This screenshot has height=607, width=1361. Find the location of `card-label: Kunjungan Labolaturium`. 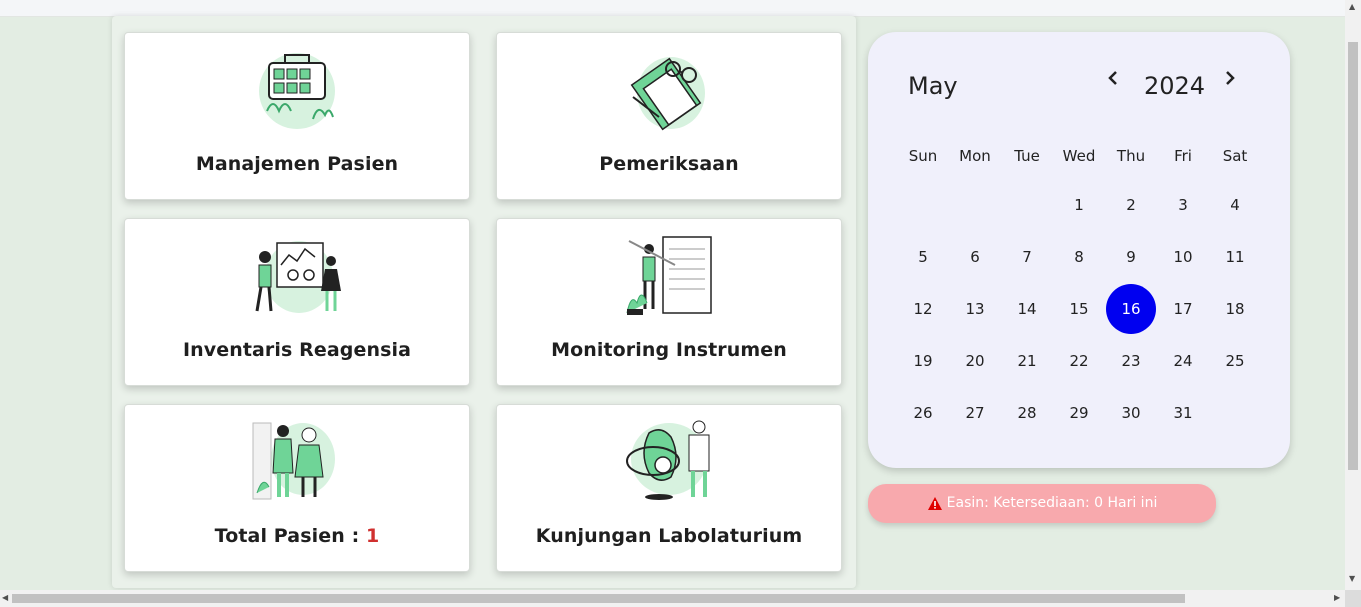

card-label: Kunjungan Labolaturium is located at coordinates (669, 536).